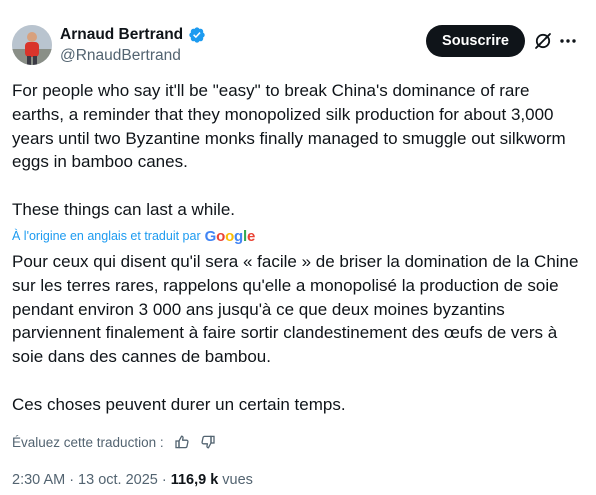  Describe the element at coordinates (543, 41) in the screenshot. I see `grok-icon` at that location.